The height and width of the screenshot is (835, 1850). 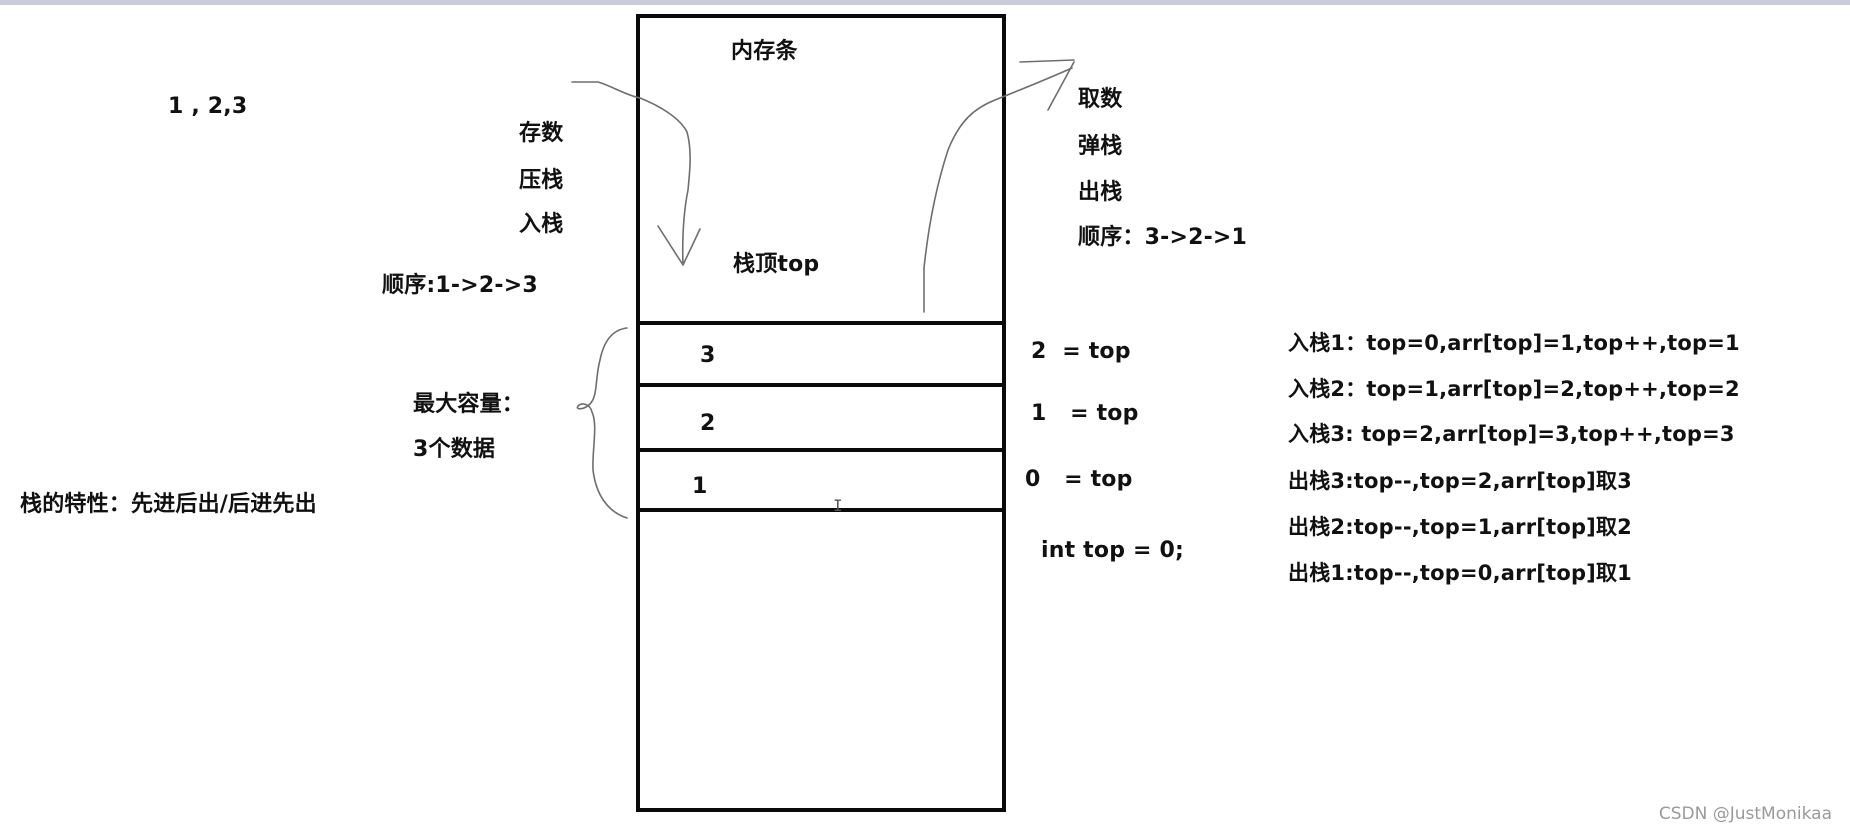 What do you see at coordinates (469, 404) in the screenshot?
I see `capacity-label: 最大容量：` at bounding box center [469, 404].